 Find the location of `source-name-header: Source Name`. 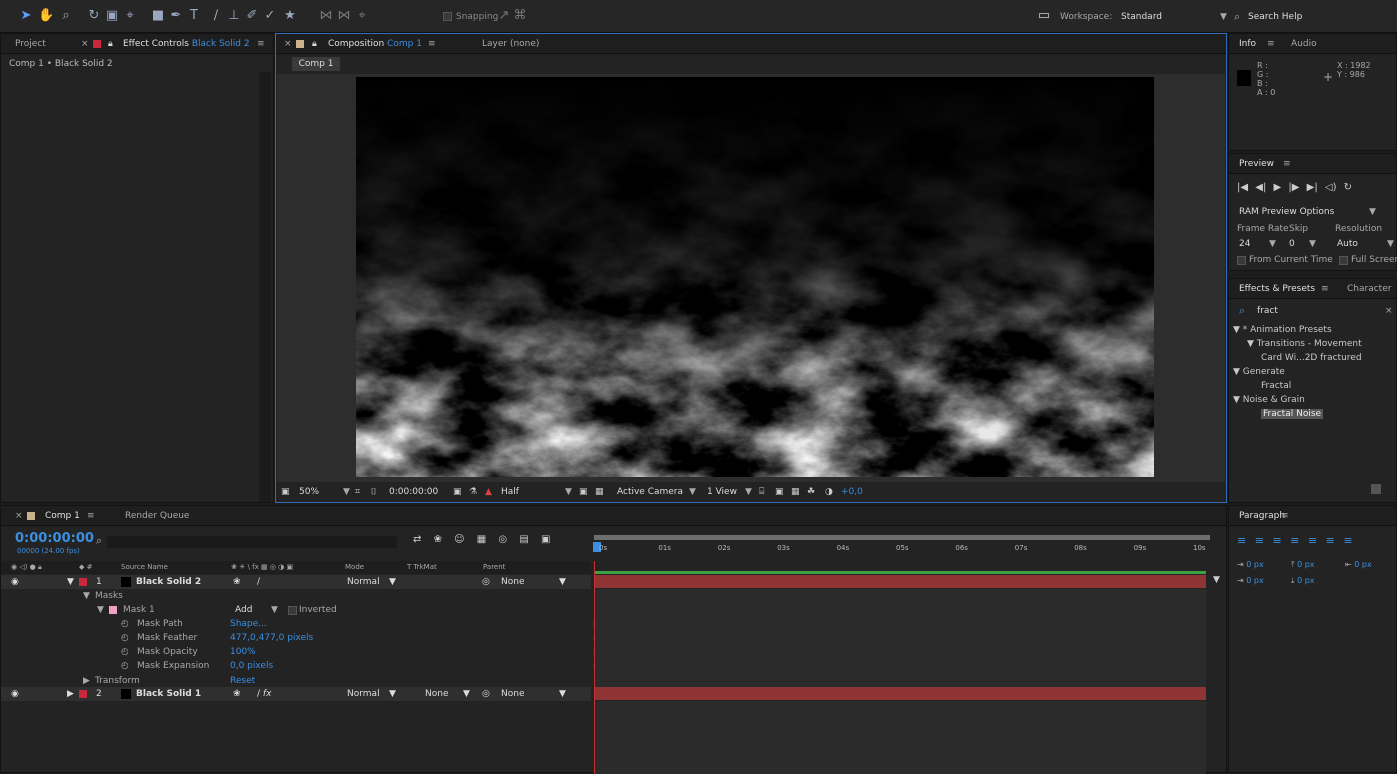

source-name-header: Source Name is located at coordinates (144, 567).